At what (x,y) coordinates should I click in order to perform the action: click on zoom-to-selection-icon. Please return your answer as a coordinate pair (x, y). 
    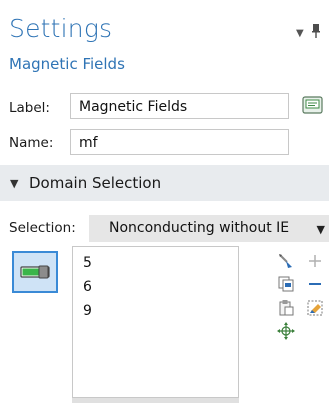
    Looking at the image, I should click on (286, 331).